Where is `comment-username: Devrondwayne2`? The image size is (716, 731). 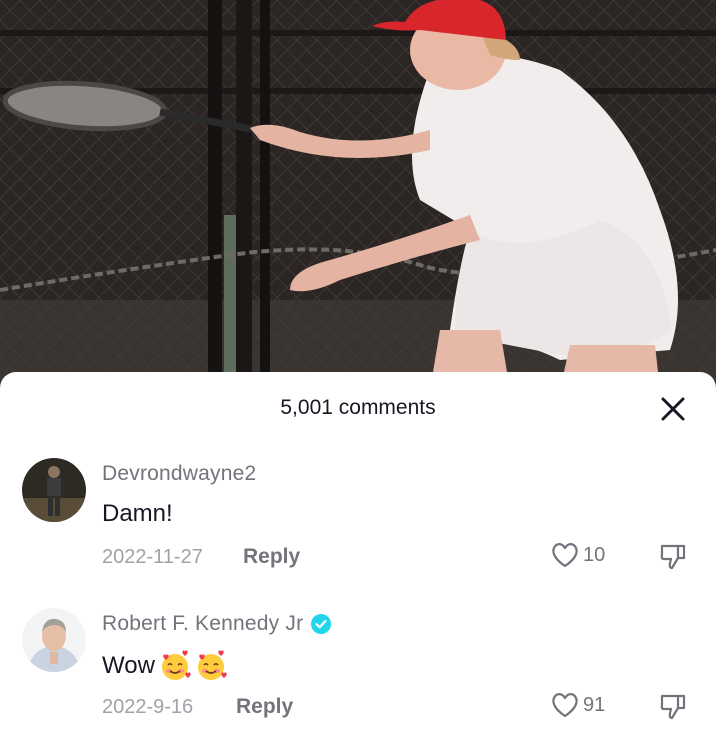 comment-username: Devrondwayne2 is located at coordinates (179, 474).